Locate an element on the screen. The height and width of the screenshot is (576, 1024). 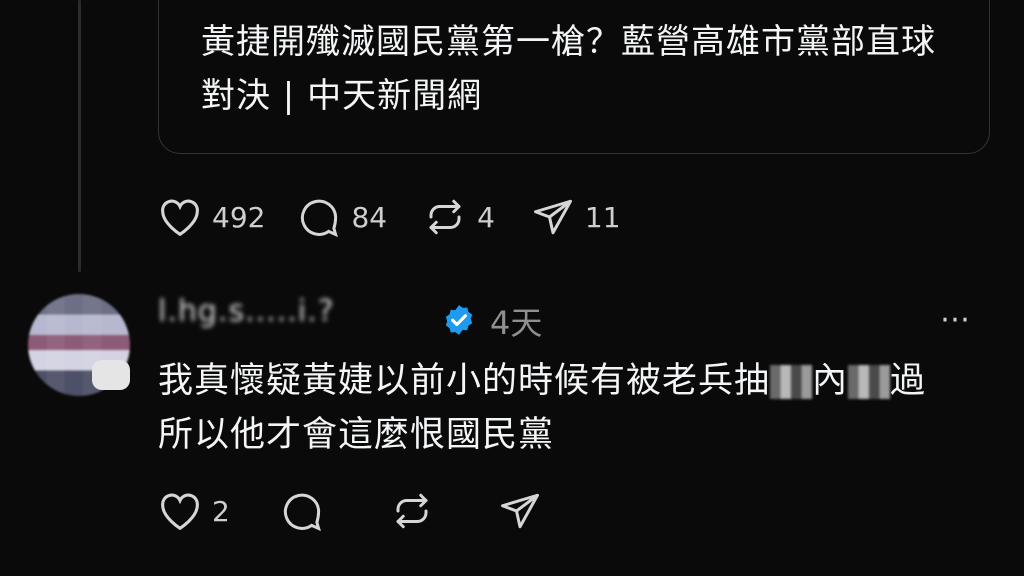
thread-connector-line is located at coordinates (79, 136).